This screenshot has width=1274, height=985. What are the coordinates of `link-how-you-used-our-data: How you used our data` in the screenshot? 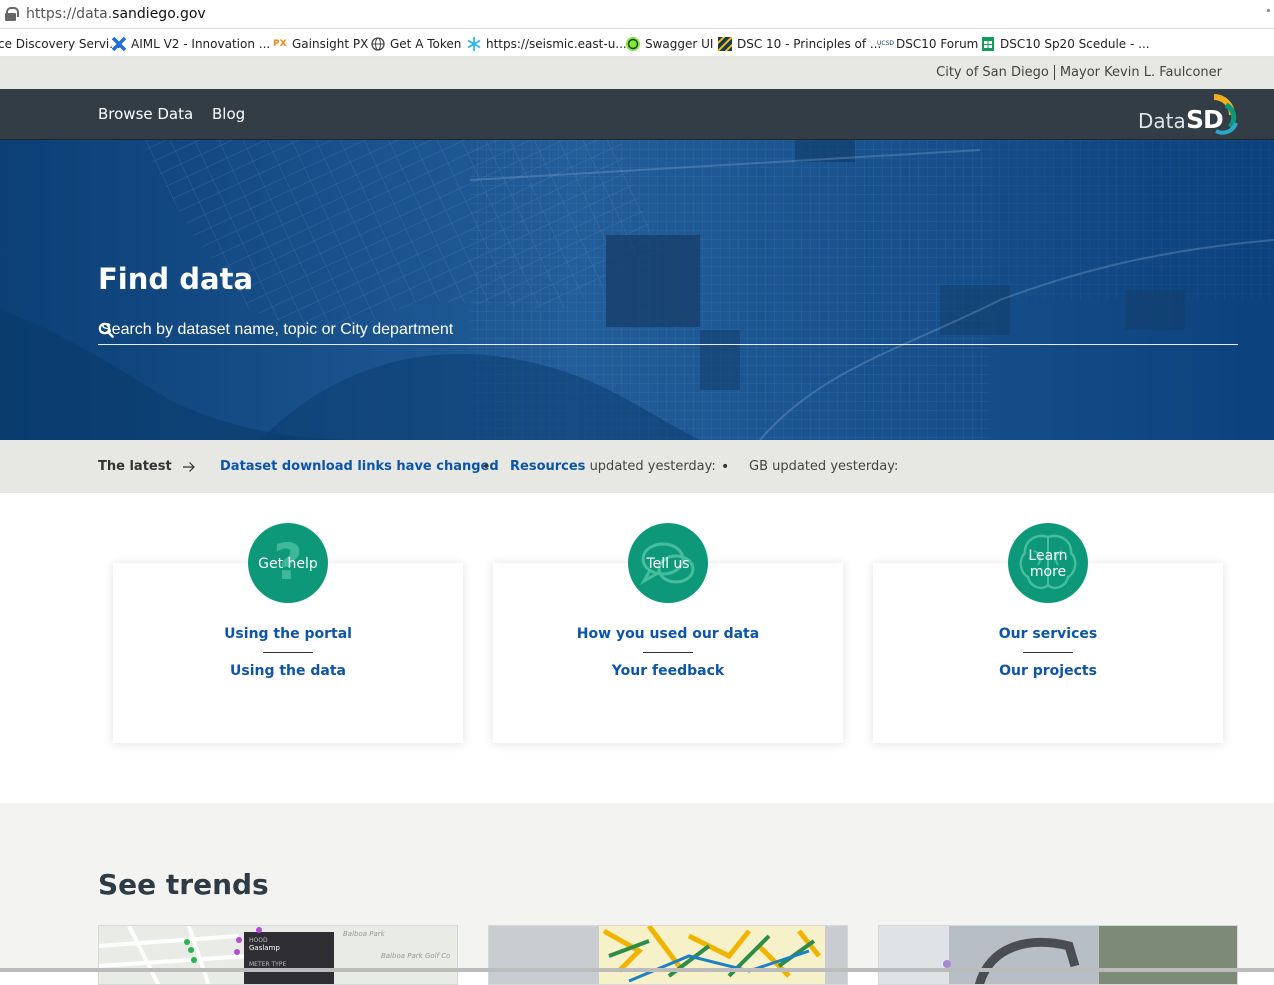 It's located at (668, 634).